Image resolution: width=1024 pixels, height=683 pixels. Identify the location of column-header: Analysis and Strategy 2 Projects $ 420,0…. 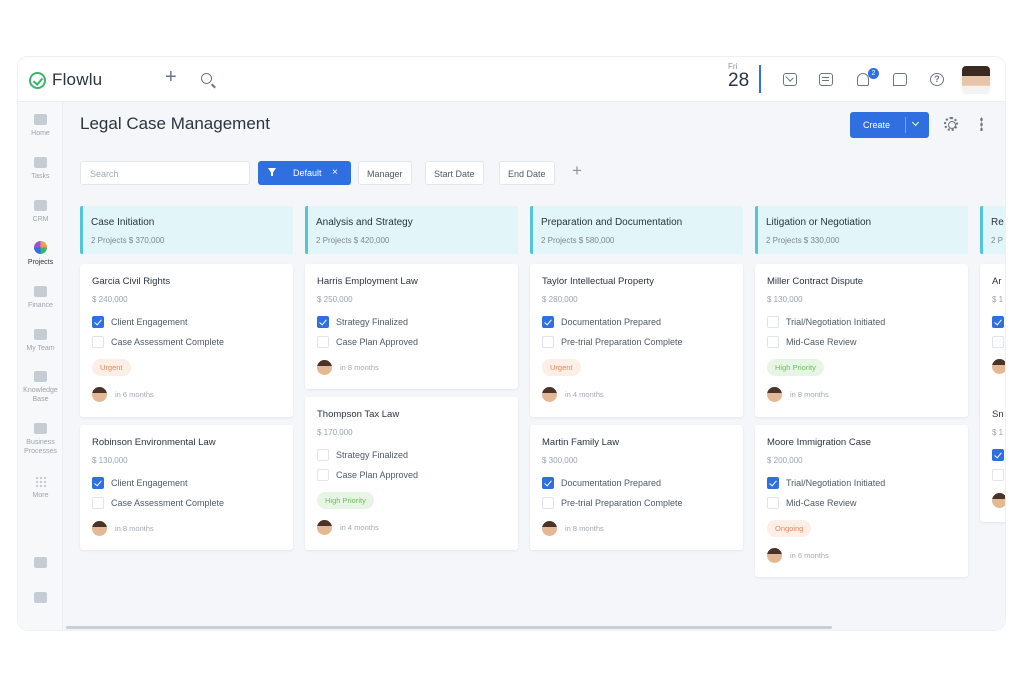
(411, 230).